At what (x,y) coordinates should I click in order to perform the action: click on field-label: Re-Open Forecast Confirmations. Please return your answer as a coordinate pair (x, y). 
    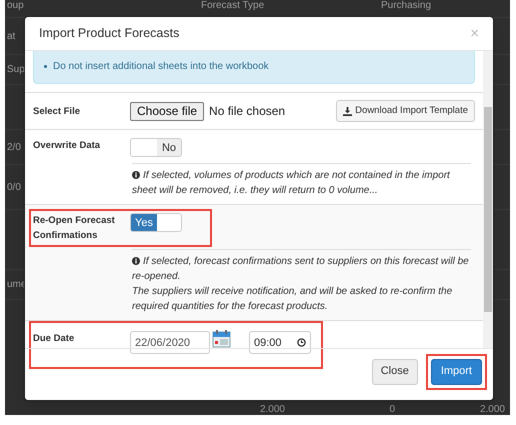
    Looking at the image, I should click on (74, 229).